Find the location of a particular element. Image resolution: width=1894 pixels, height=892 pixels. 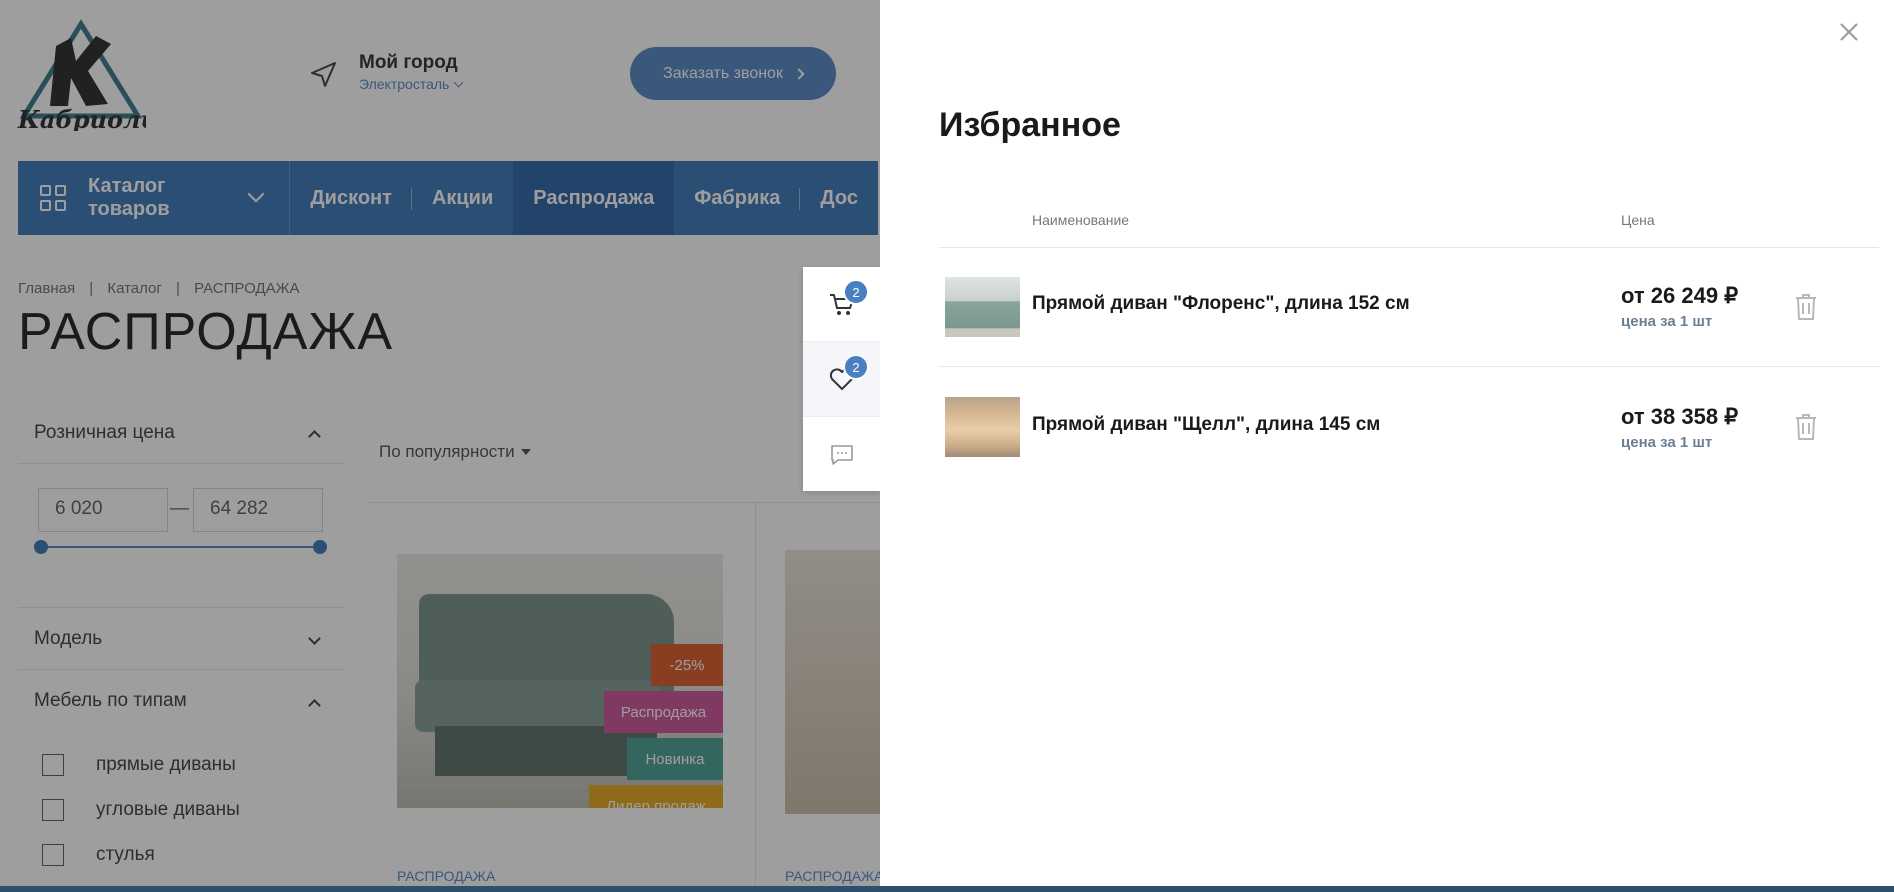

bottom-bar is located at coordinates (947, 889).